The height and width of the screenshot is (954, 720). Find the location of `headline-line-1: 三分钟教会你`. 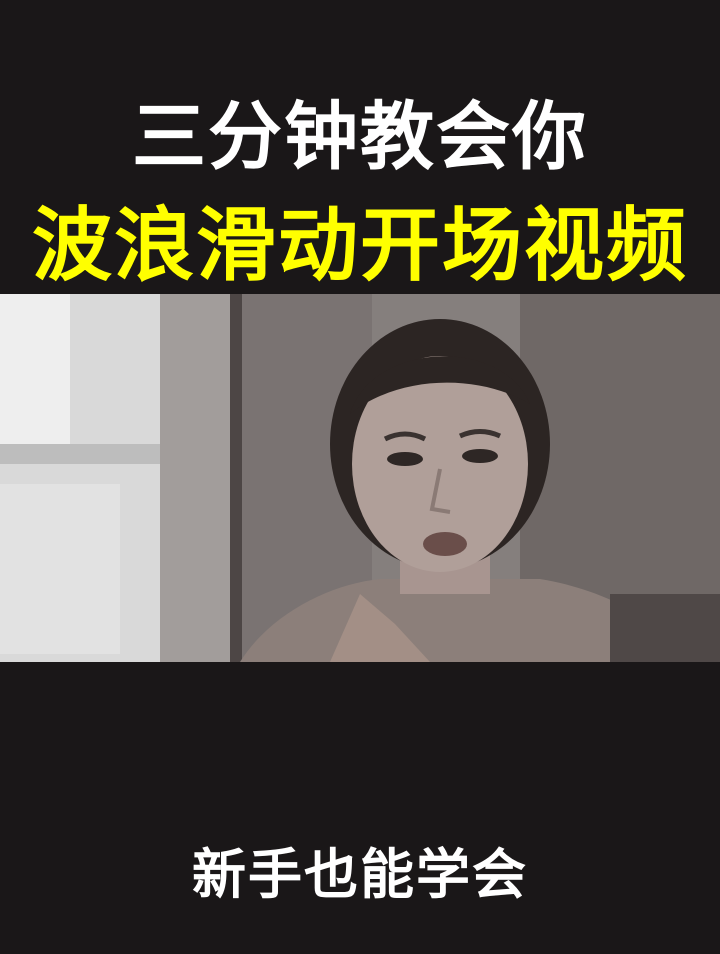

headline-line-1: 三分钟教会你 is located at coordinates (360, 137).